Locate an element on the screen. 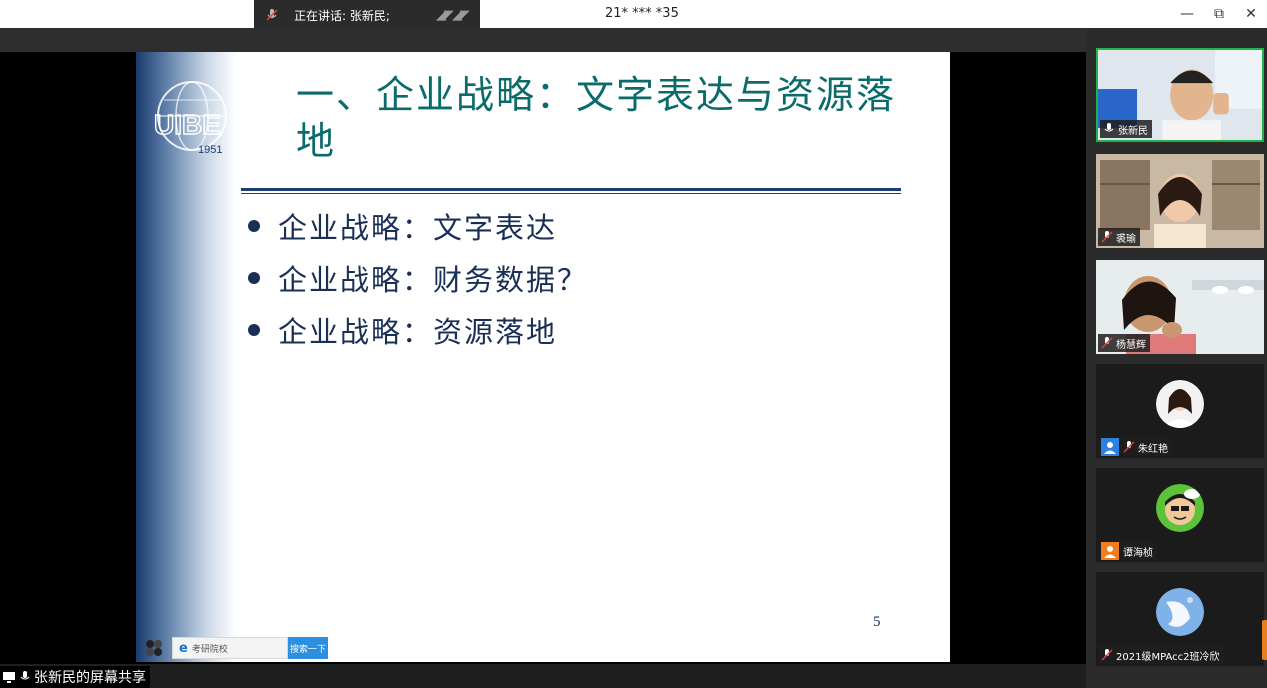  participant-tile: 张新民 is located at coordinates (1180, 95).